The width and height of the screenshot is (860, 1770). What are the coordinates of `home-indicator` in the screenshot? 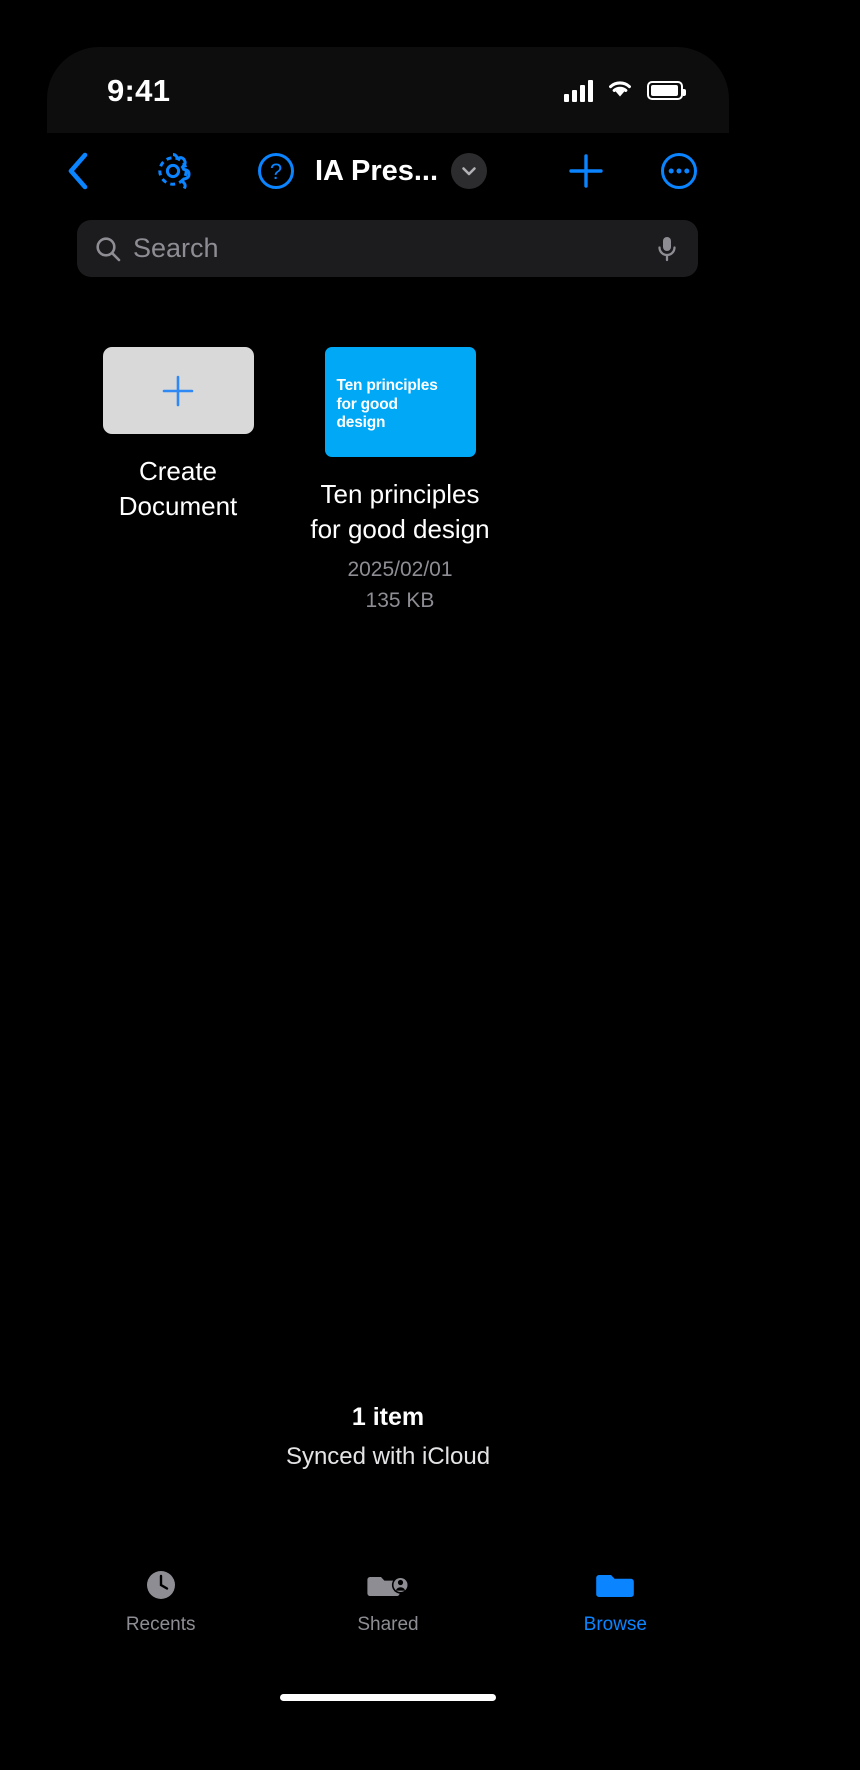 It's located at (388, 1697).